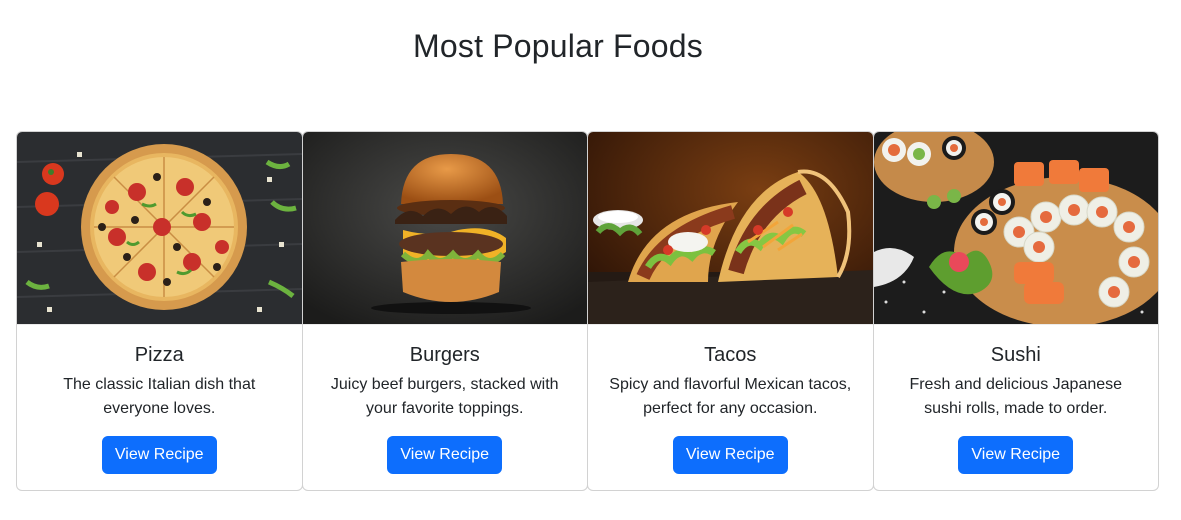 The width and height of the screenshot is (1181, 520). What do you see at coordinates (445, 228) in the screenshot?
I see `burger-image` at bounding box center [445, 228].